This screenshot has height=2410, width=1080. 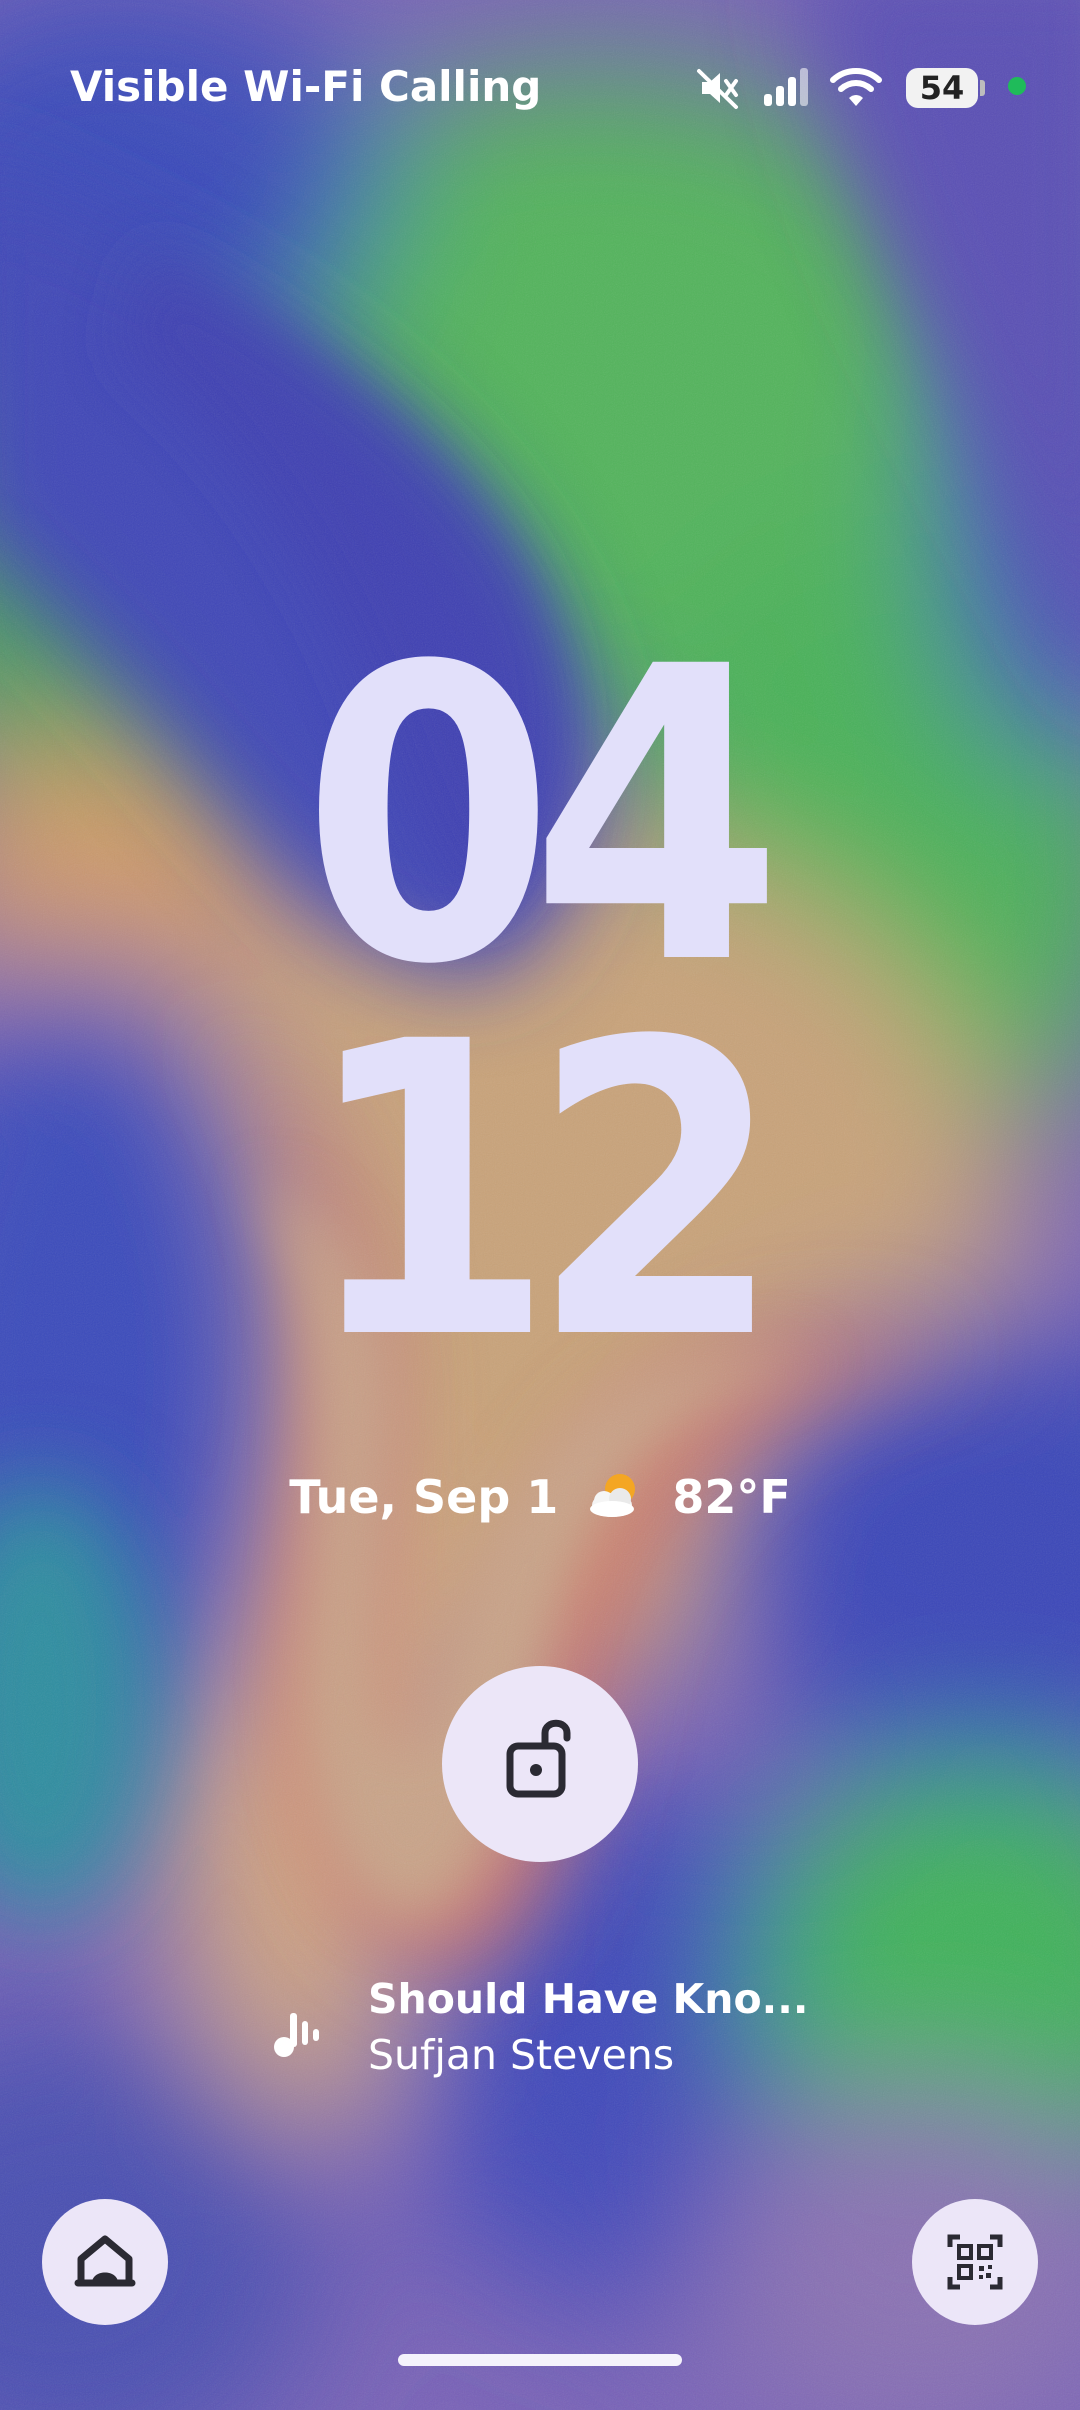 I want to click on gesture-navigation-handle, so click(x=540, y=2360).